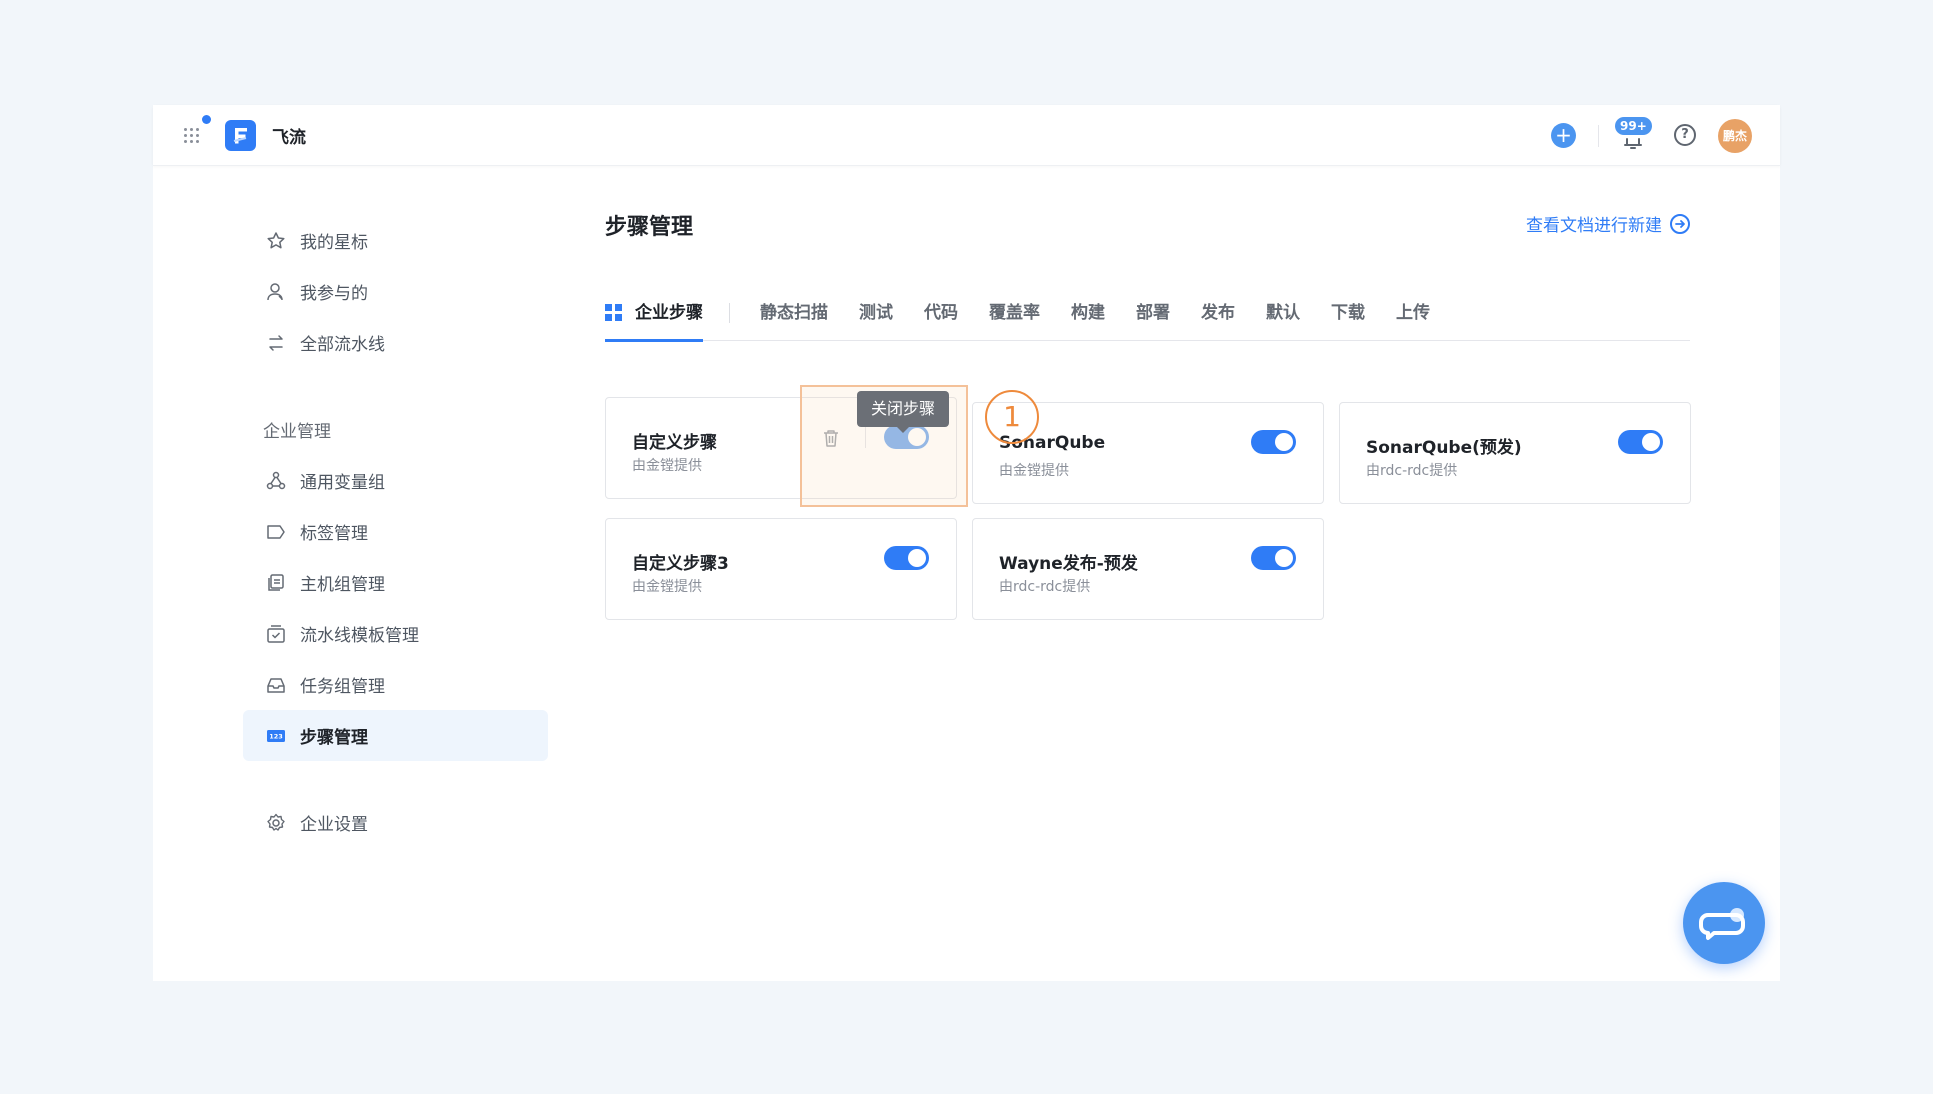 This screenshot has height=1094, width=1933. What do you see at coordinates (966, 135) in the screenshot?
I see `top-bar: 飞流 + 99+ ? 鹏杰` at bounding box center [966, 135].